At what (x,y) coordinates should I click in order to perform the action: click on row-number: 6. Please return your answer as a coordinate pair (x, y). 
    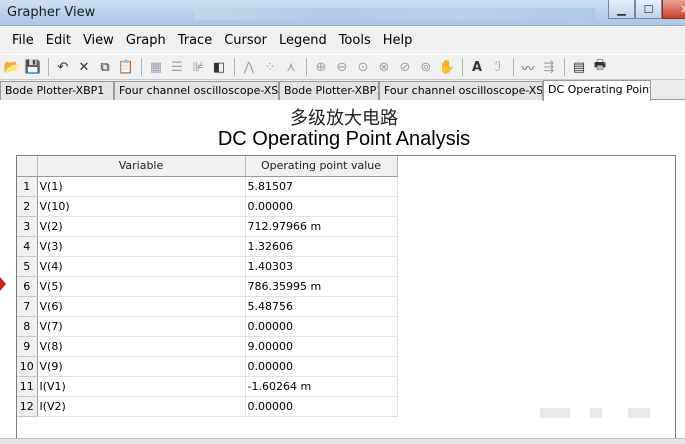
    Looking at the image, I should click on (27, 286).